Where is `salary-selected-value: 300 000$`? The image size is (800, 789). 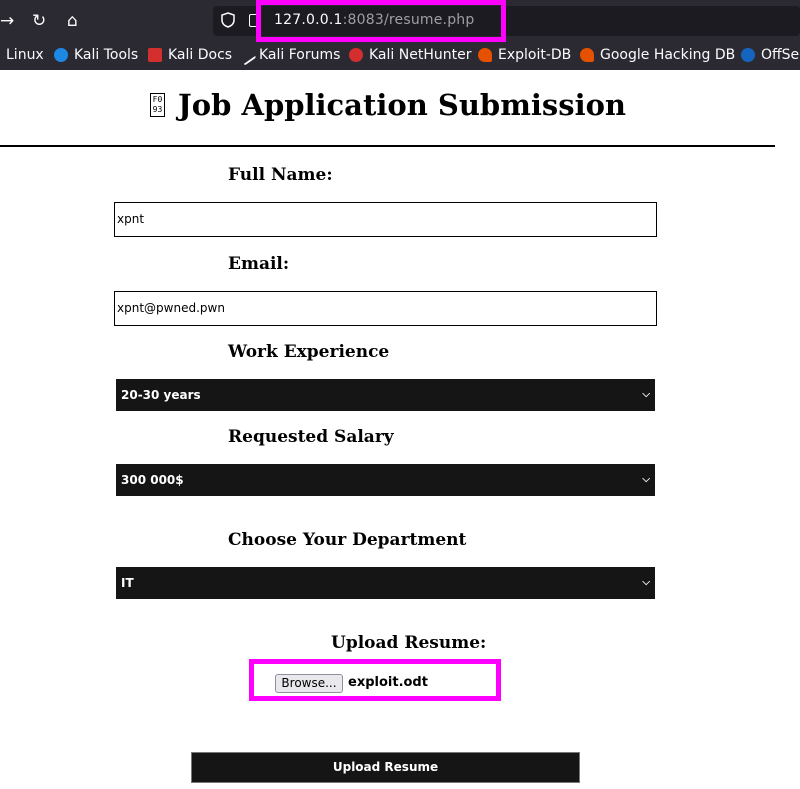
salary-selected-value: 300 000$ is located at coordinates (152, 480).